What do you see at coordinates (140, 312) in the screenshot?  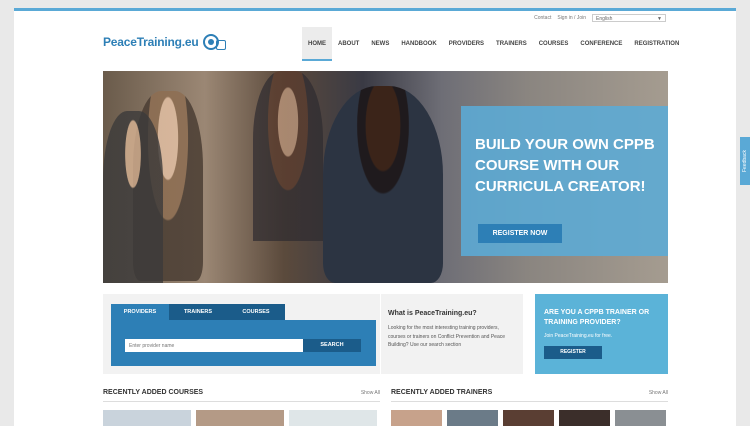 I see `tab-providers: PROVIDERS` at bounding box center [140, 312].